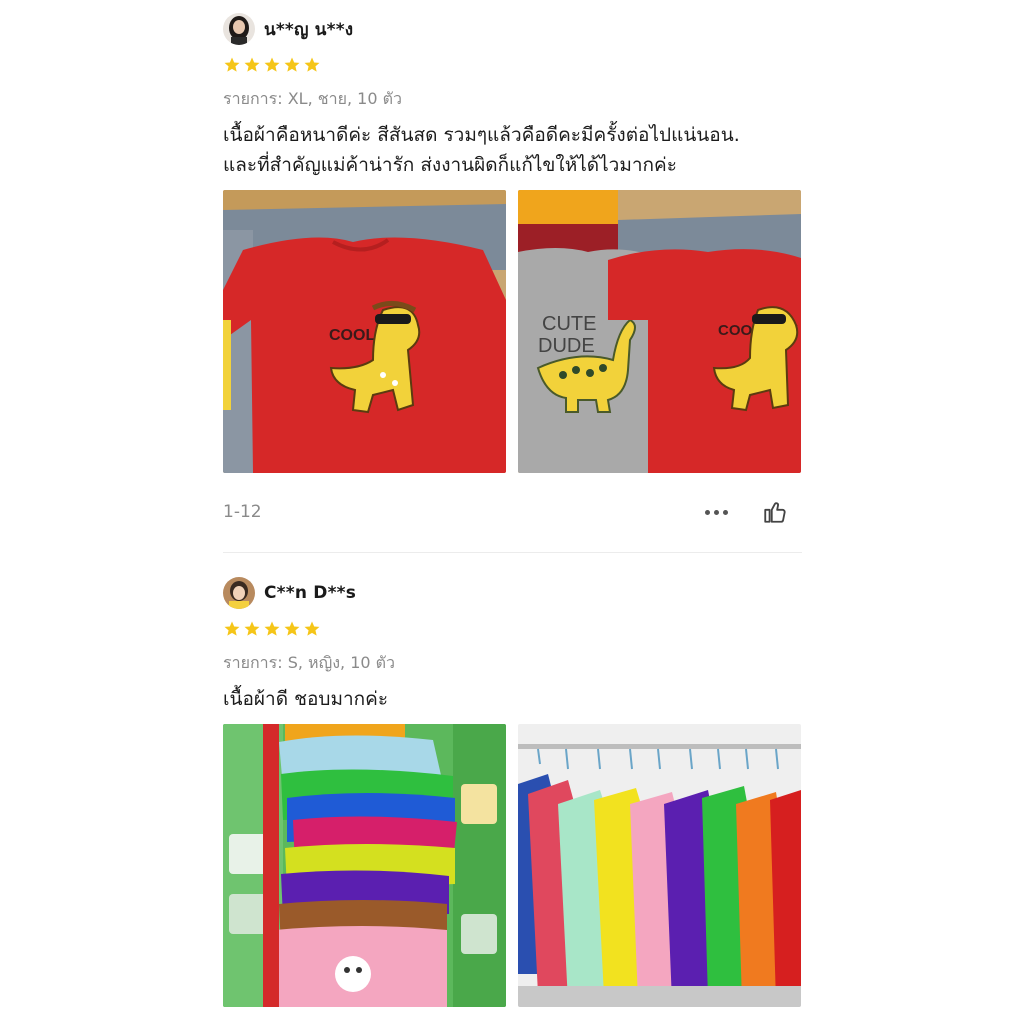 The height and width of the screenshot is (1024, 1024). Describe the element at coordinates (364, 331) in the screenshot. I see `review-photo: COOL BOY` at that location.